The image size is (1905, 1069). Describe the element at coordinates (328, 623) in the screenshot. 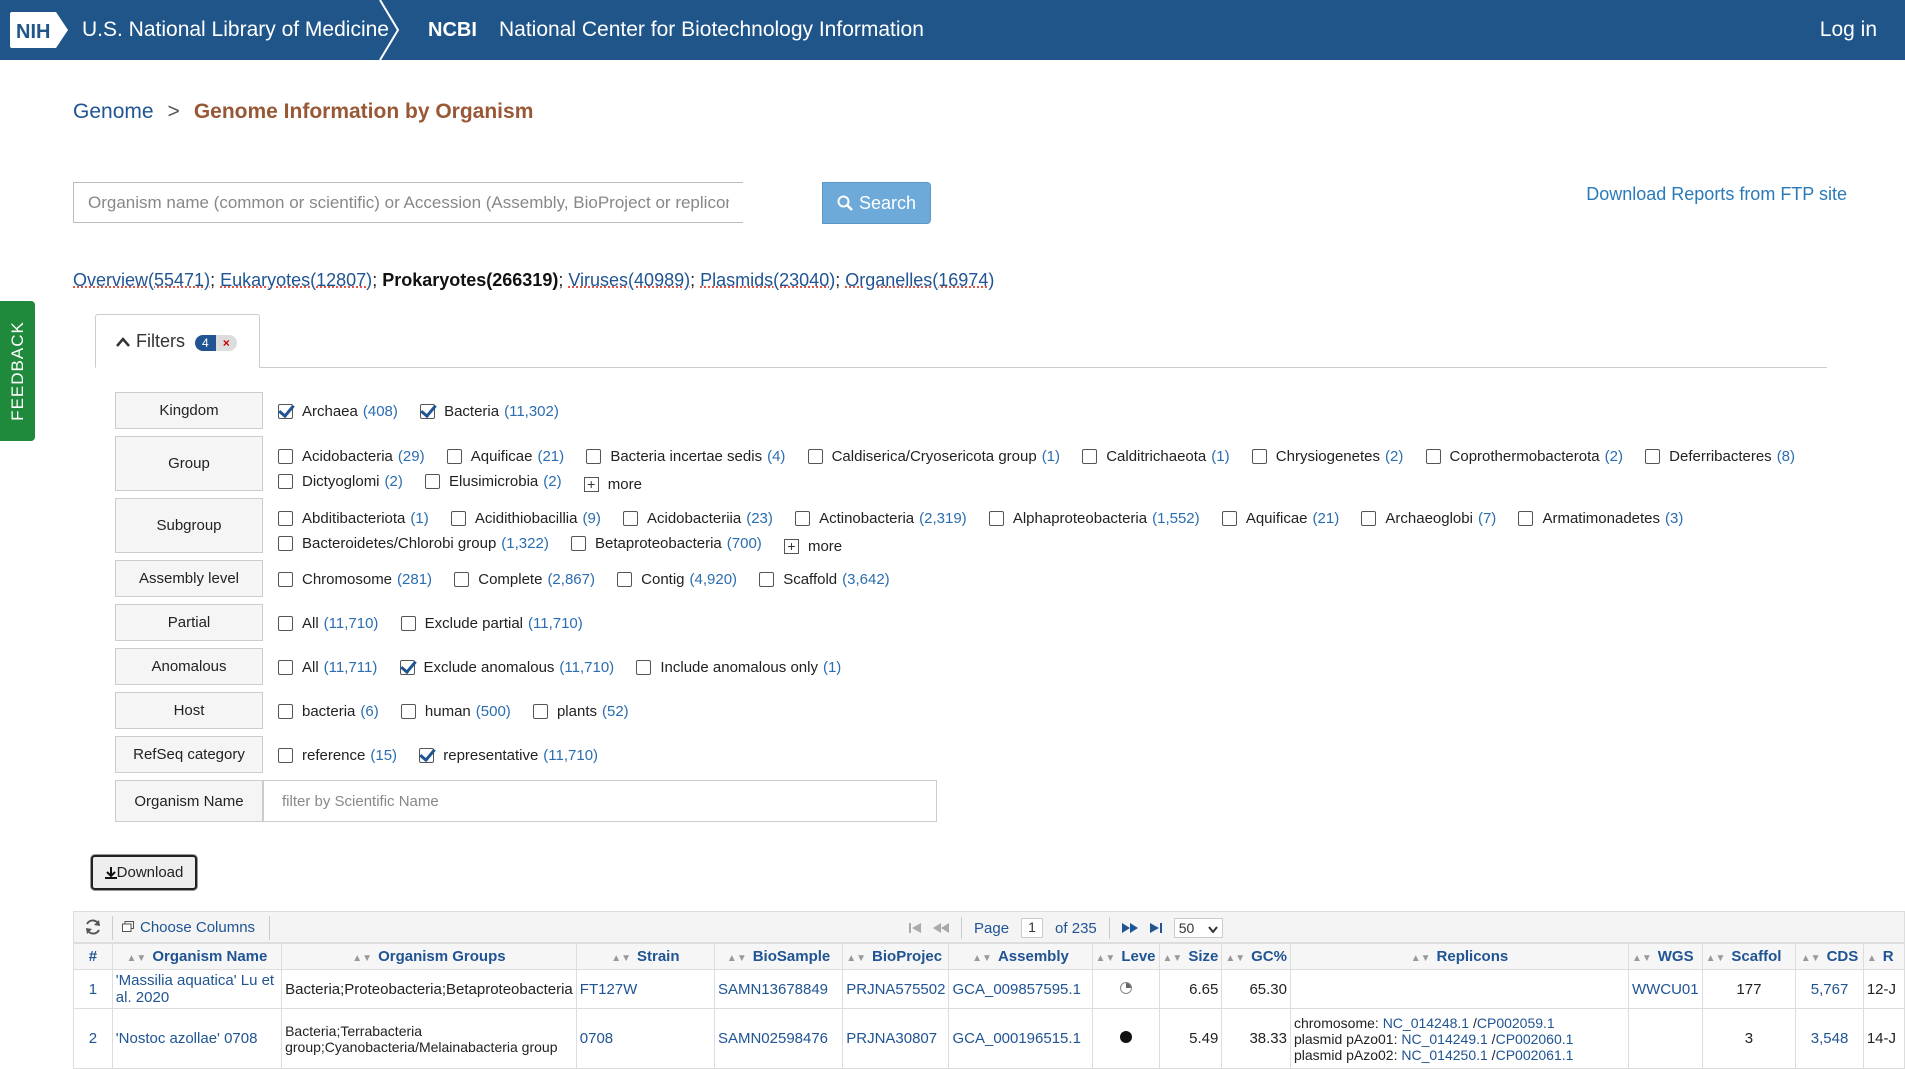

I see `filter-option-partial-all: All (11,710)` at that location.